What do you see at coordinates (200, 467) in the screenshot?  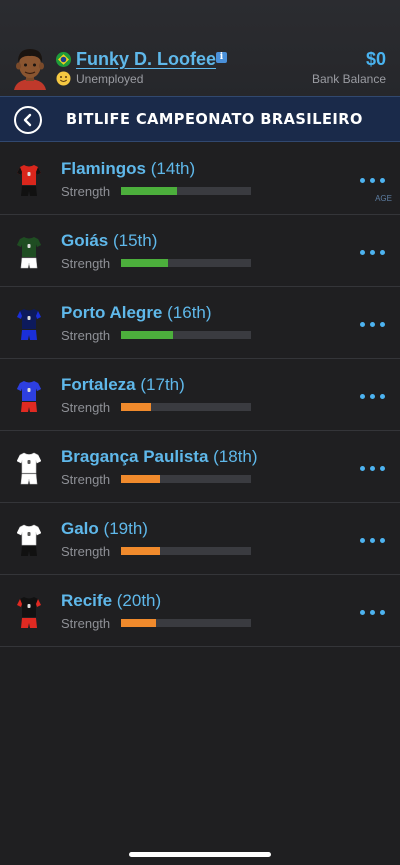 I see `team-row: Bragança Paulista (18th) Strength` at bounding box center [200, 467].